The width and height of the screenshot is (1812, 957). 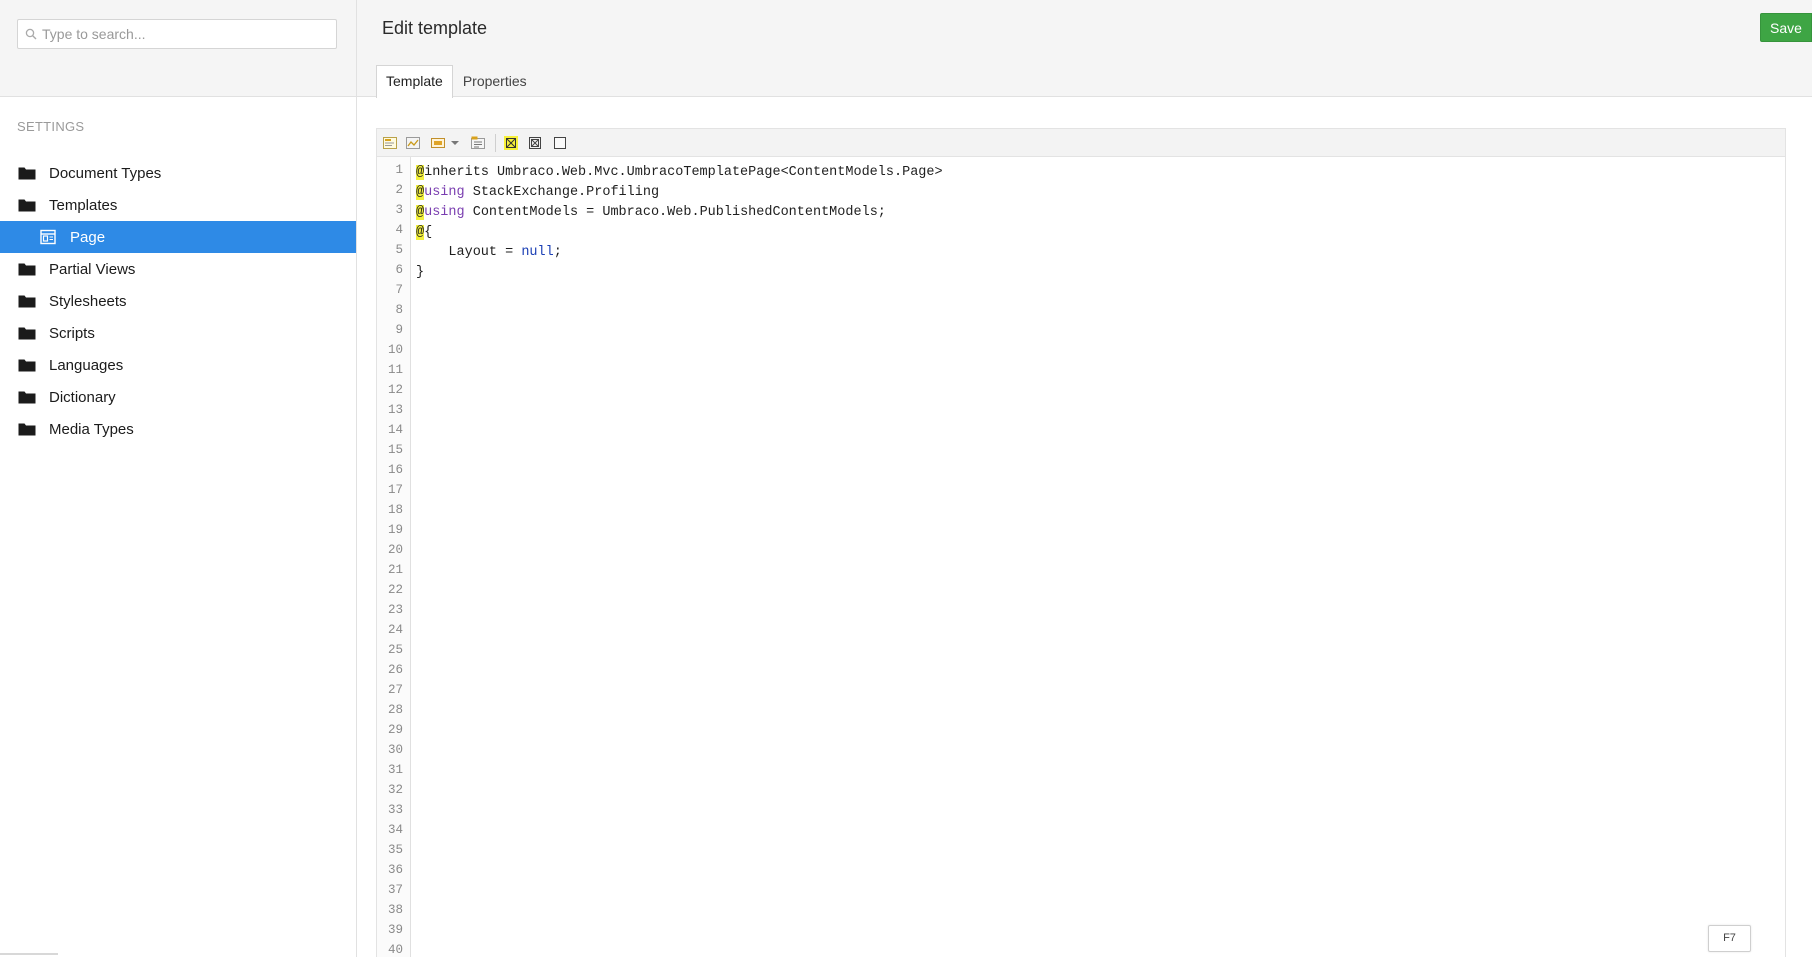 What do you see at coordinates (414, 81) in the screenshot?
I see `tab-template: Template` at bounding box center [414, 81].